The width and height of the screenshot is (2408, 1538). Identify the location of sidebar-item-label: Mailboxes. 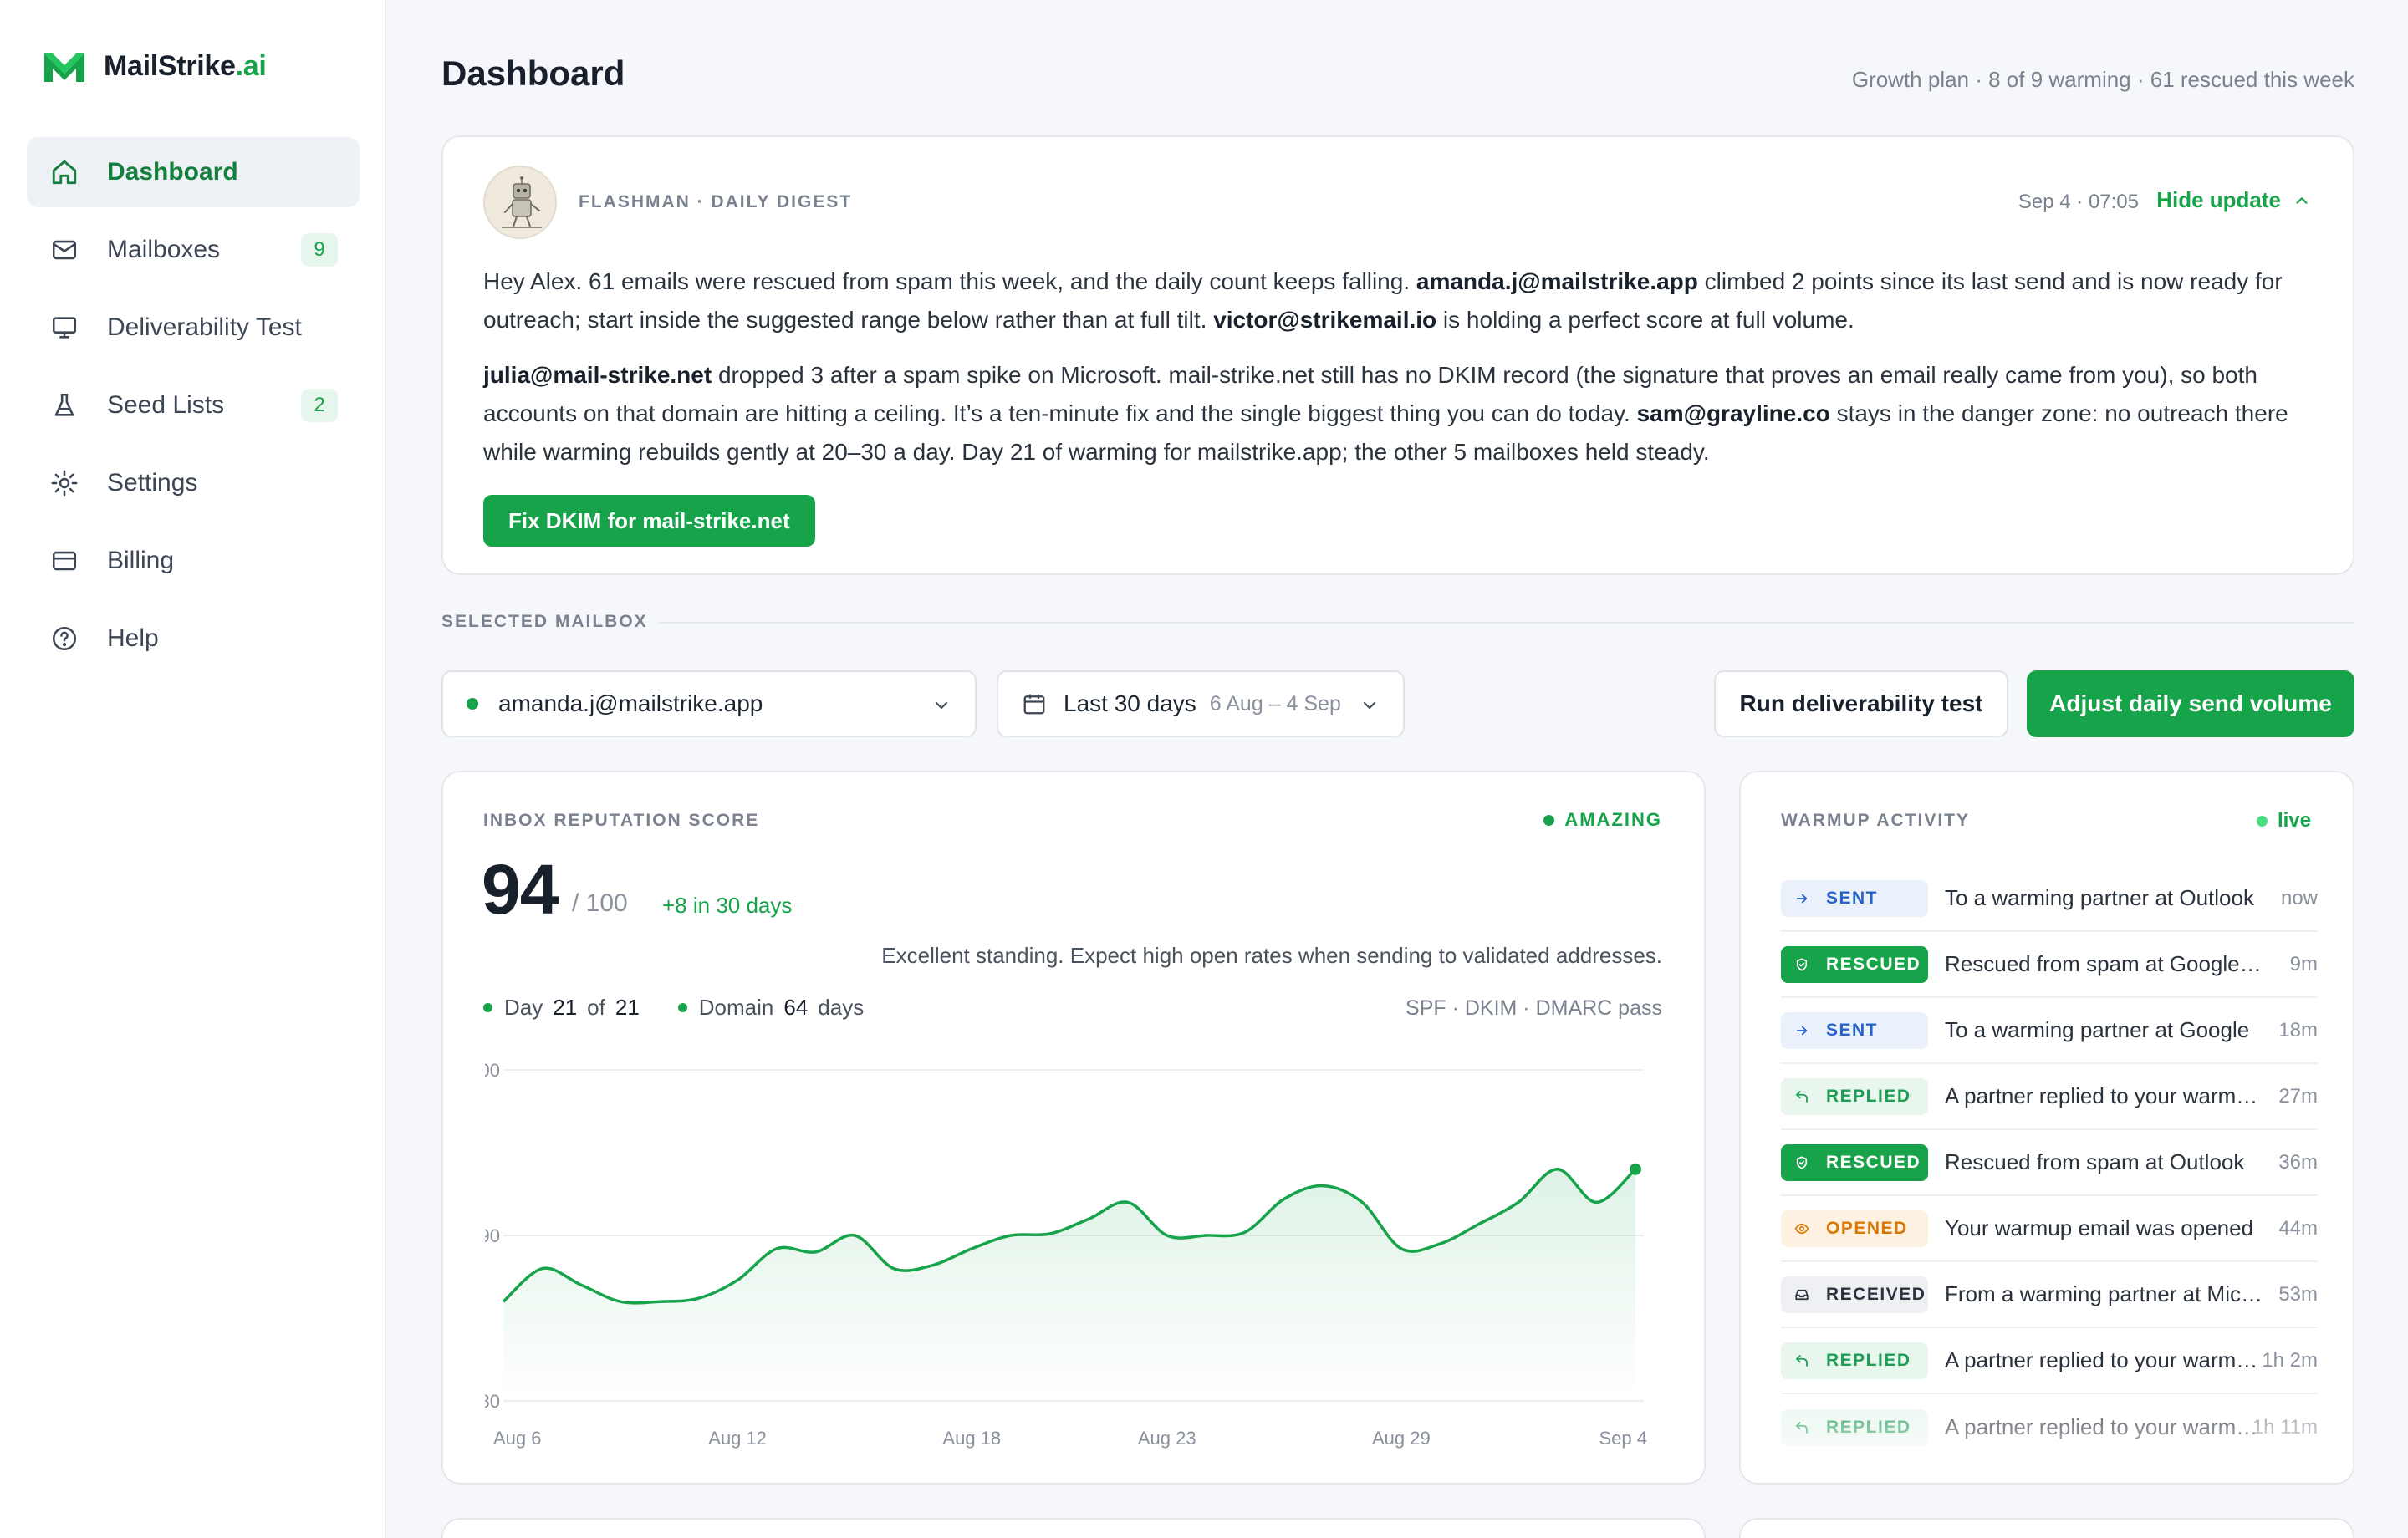
(164, 250).